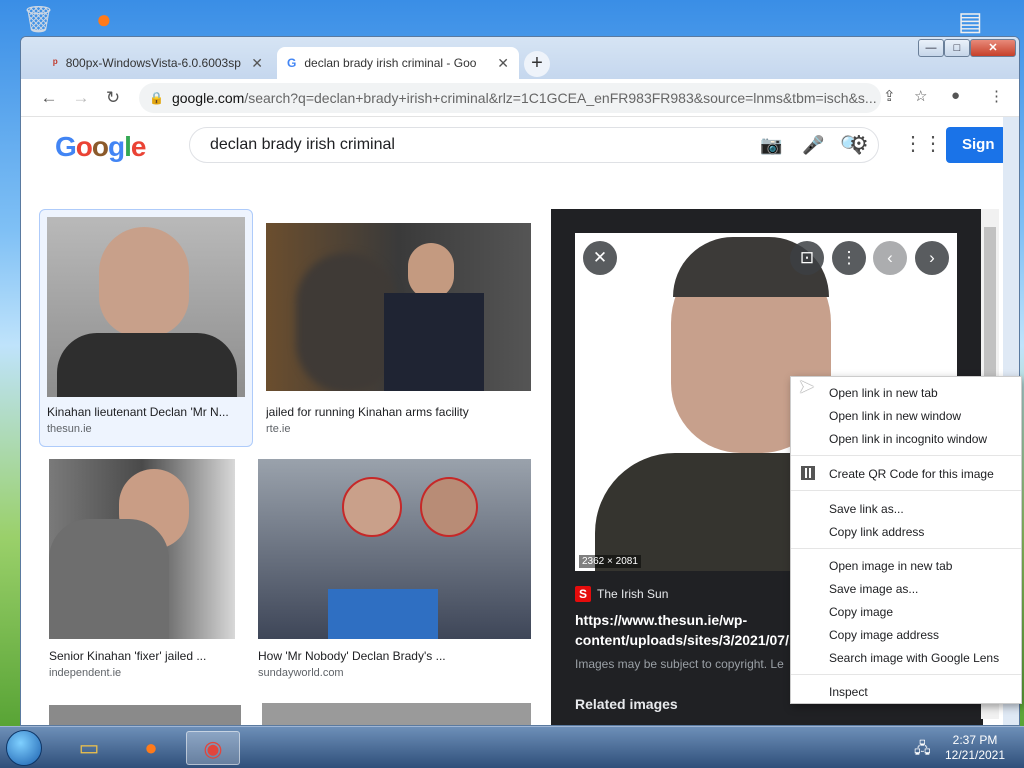 The image size is (1024, 768). I want to click on result-source: rte.ie, so click(278, 429).